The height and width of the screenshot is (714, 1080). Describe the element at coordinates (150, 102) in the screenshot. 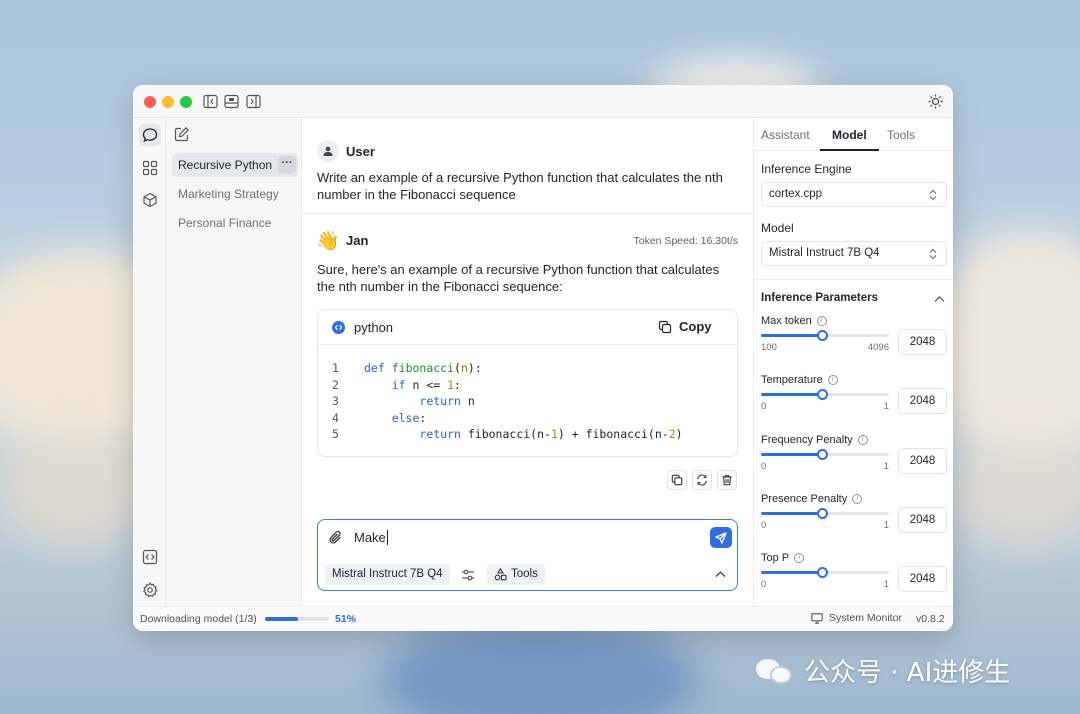

I see `close-window-button` at that location.